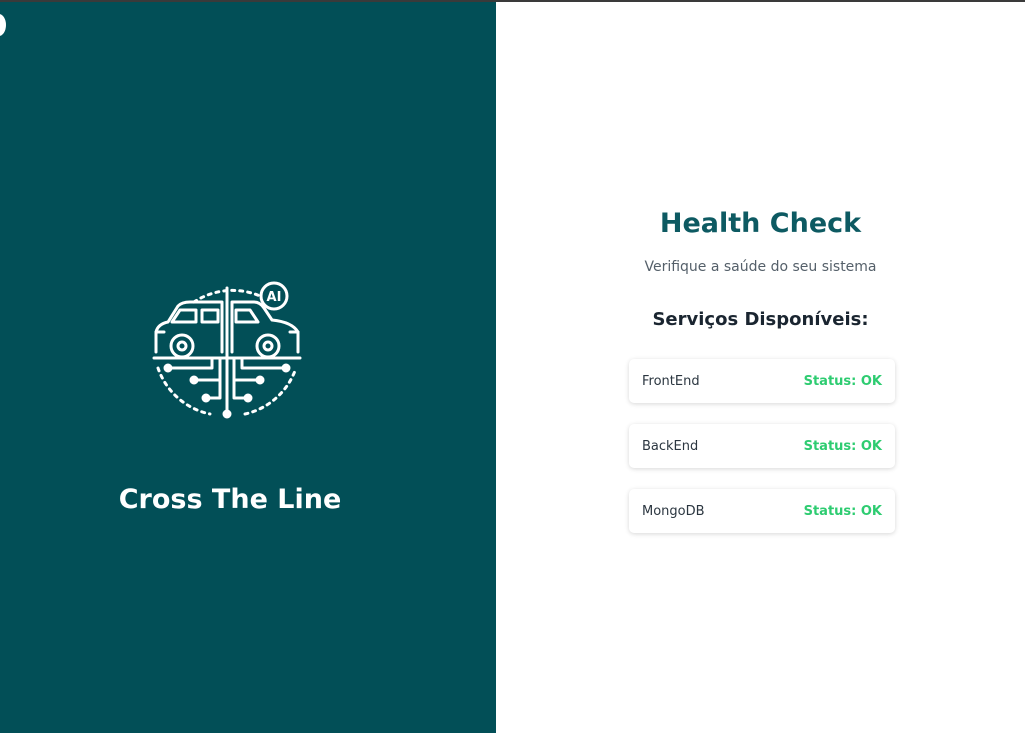 The image size is (1025, 733). I want to click on services-section-title: Serviços Disponíveis:, so click(760, 319).